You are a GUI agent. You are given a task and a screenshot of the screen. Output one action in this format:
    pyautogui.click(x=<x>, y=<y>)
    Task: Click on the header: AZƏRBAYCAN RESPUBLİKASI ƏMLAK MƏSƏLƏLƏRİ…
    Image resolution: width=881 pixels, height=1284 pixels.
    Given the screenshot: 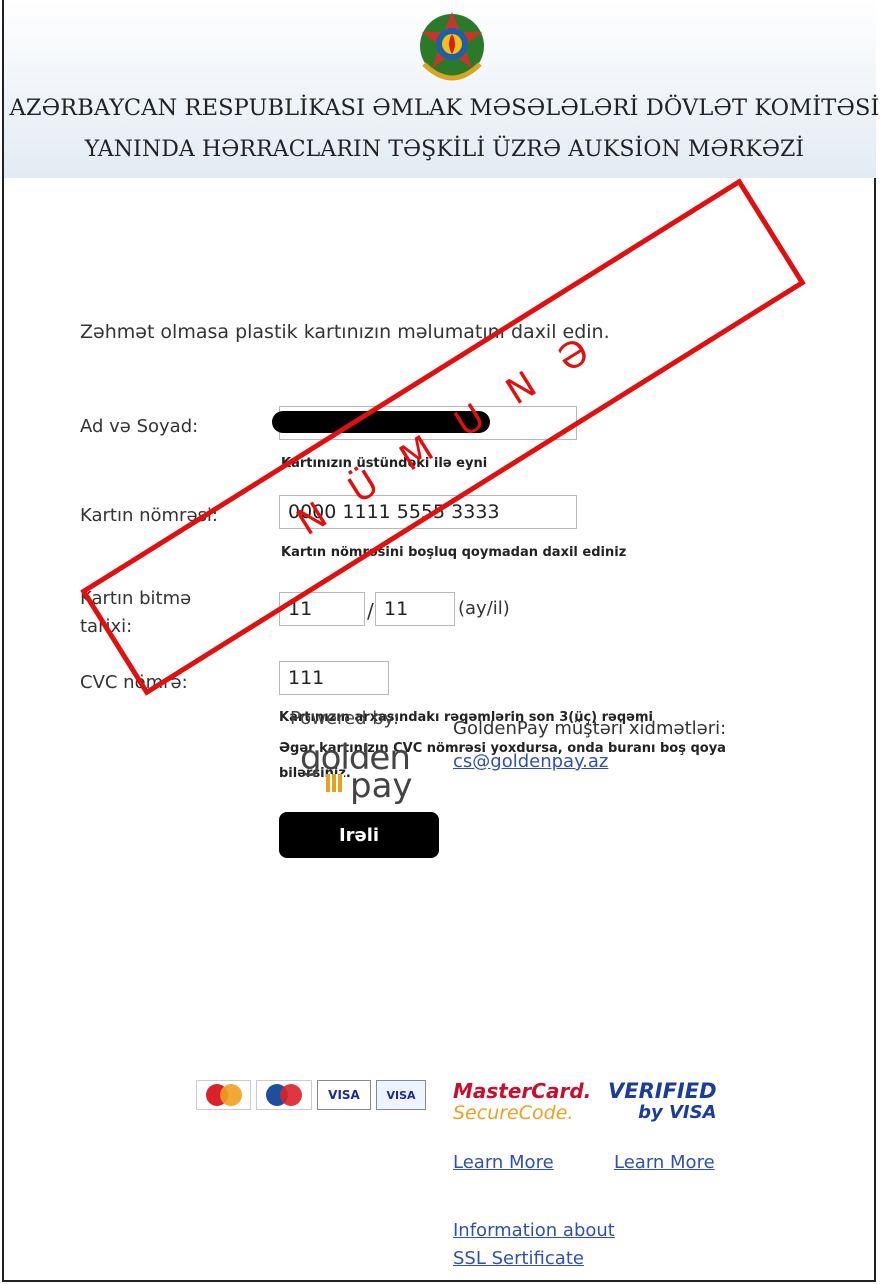 What is the action you would take?
    pyautogui.click(x=441, y=89)
    